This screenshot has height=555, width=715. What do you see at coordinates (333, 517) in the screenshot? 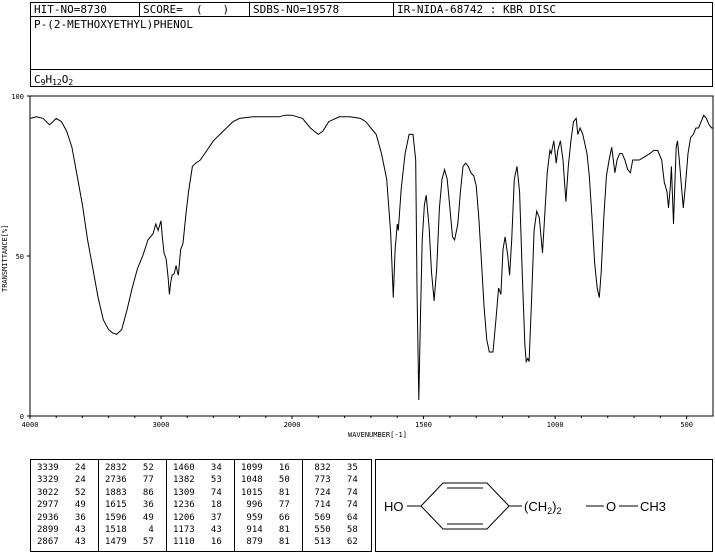
I see `peak-row: 569 64` at bounding box center [333, 517].